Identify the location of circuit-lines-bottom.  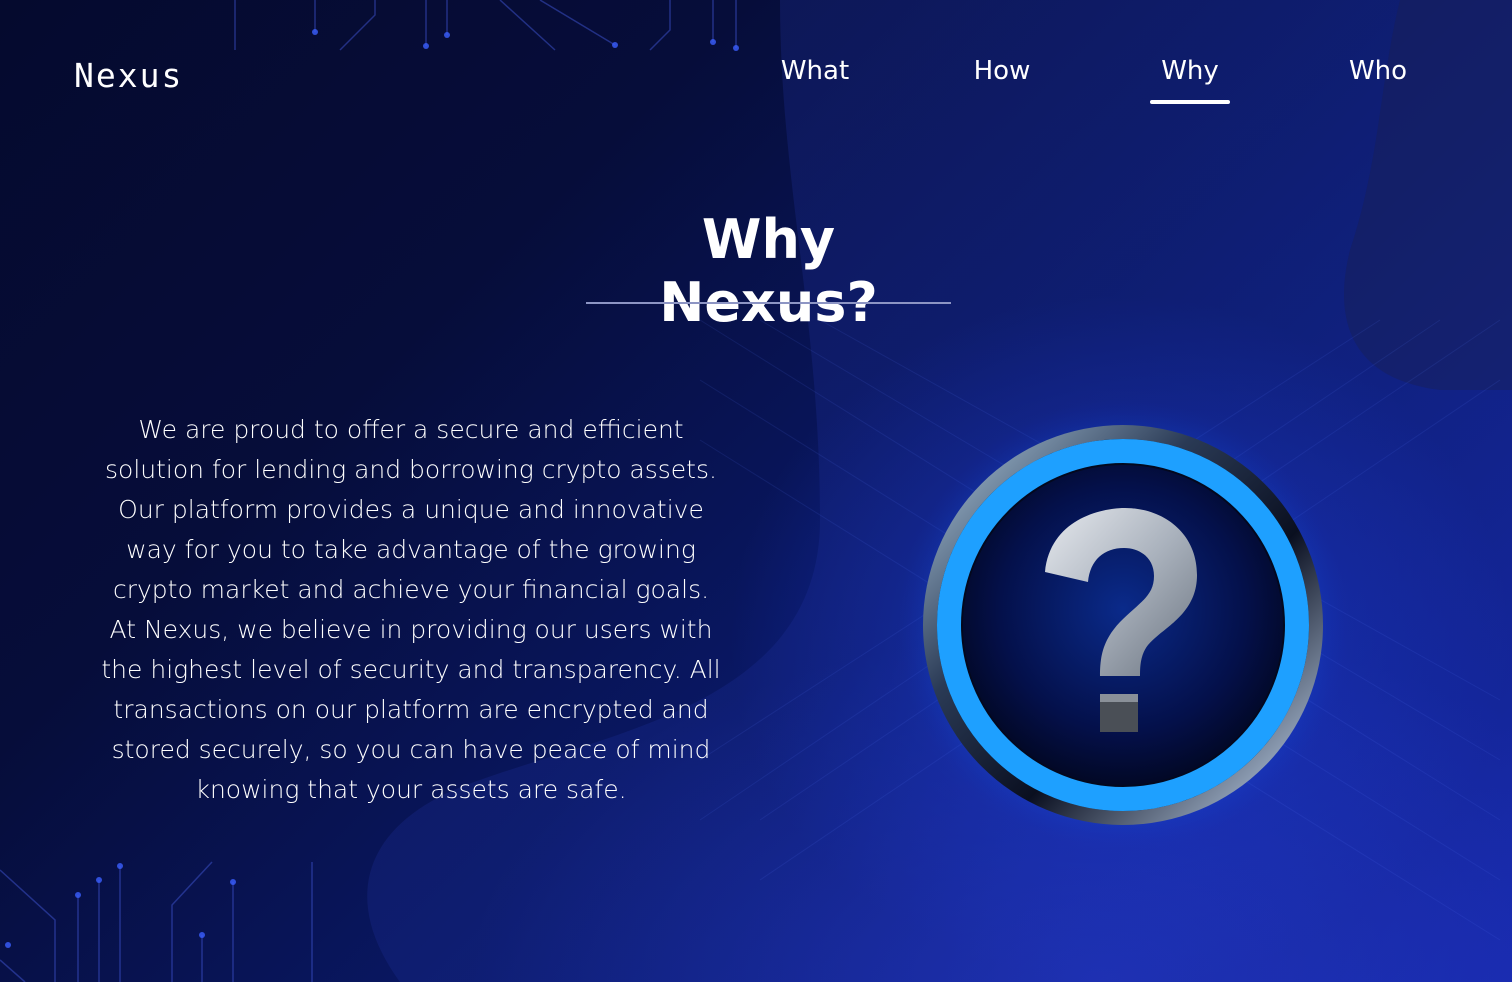
(156, 921).